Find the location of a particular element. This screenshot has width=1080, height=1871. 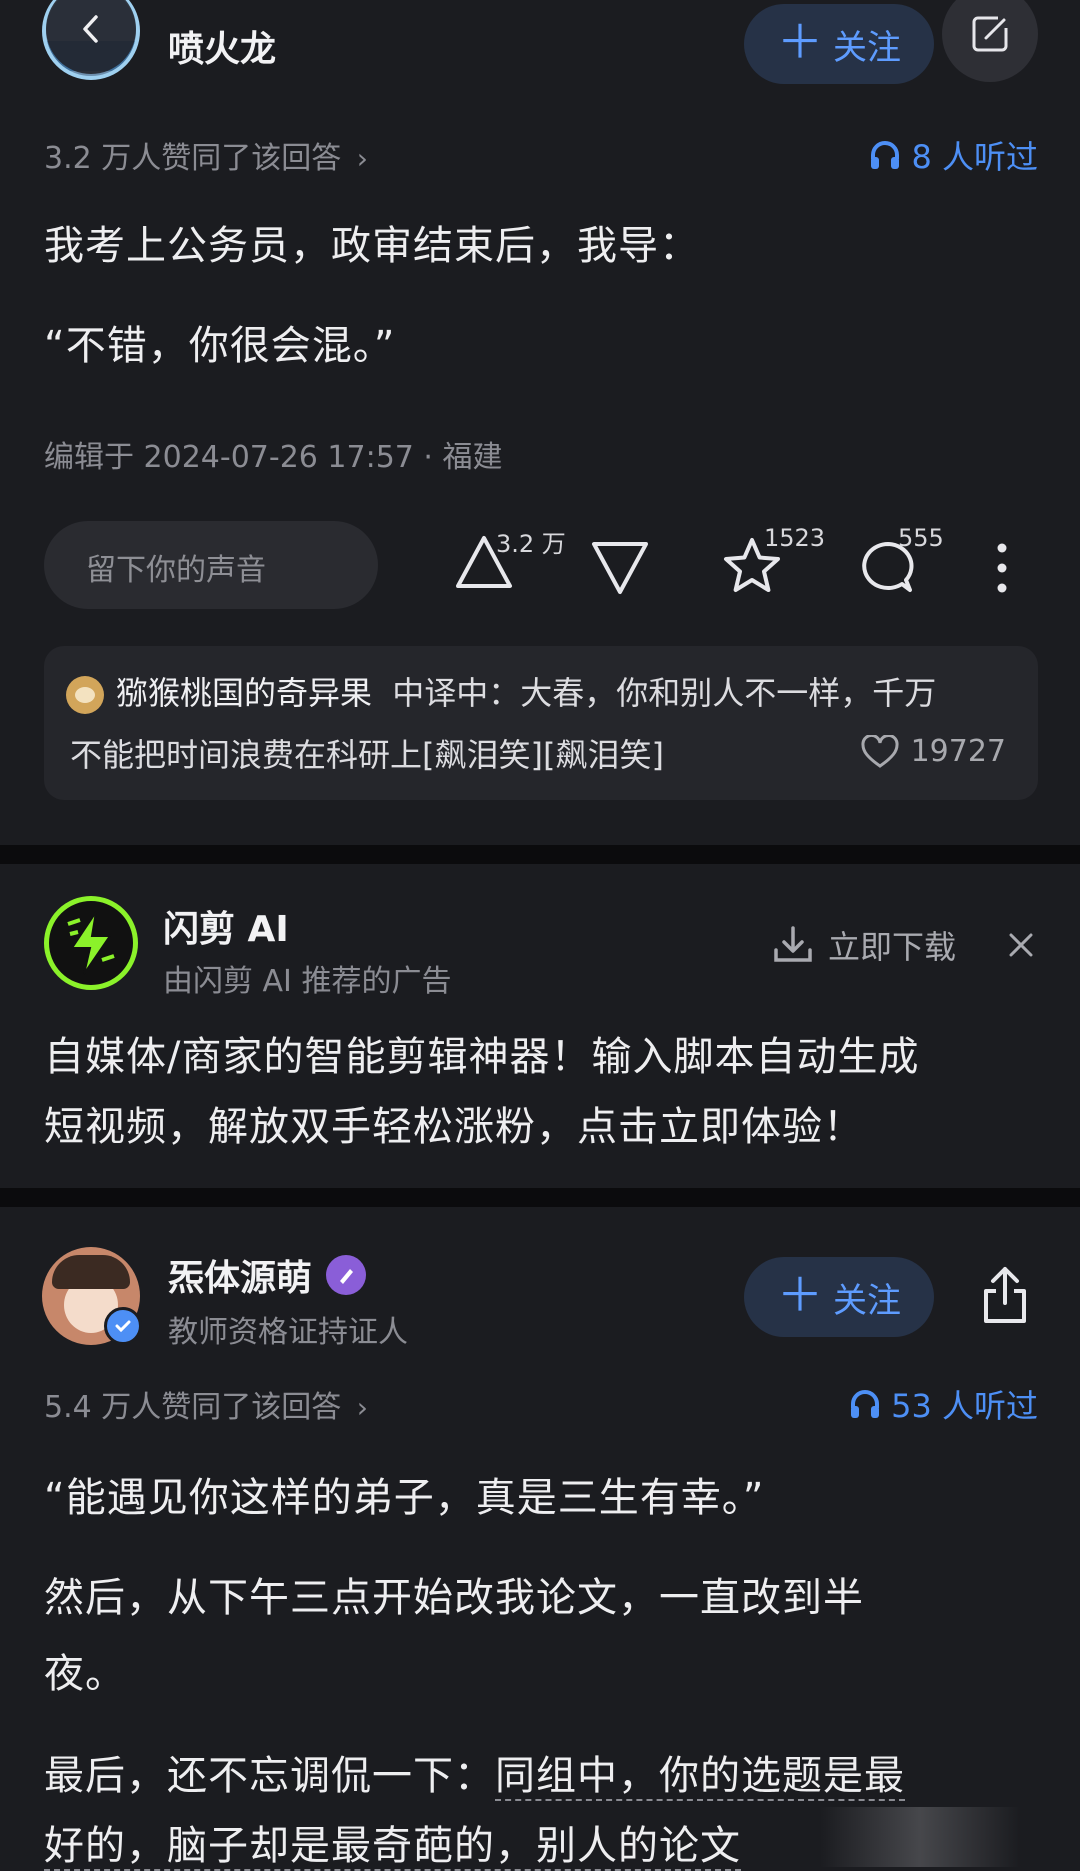

answer-paragraph-2-line2: 夜。 is located at coordinates (85, 1674).